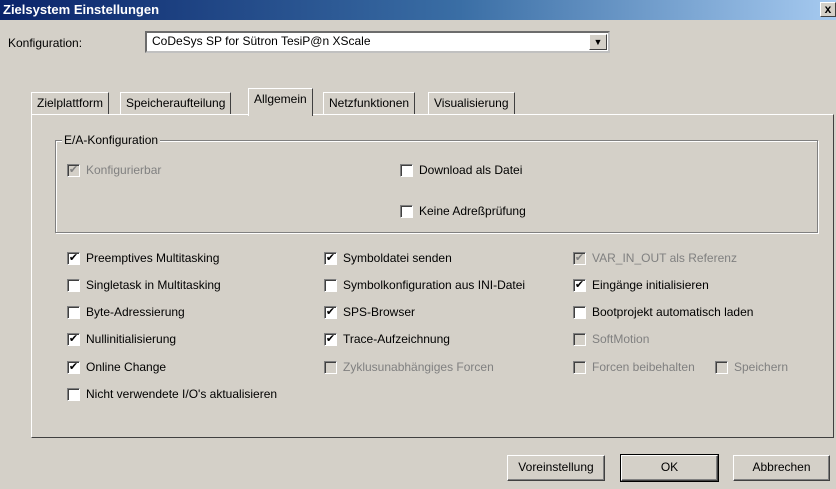 This screenshot has height=489, width=836. I want to click on tab-visualisierung: Visualisierung, so click(471, 103).